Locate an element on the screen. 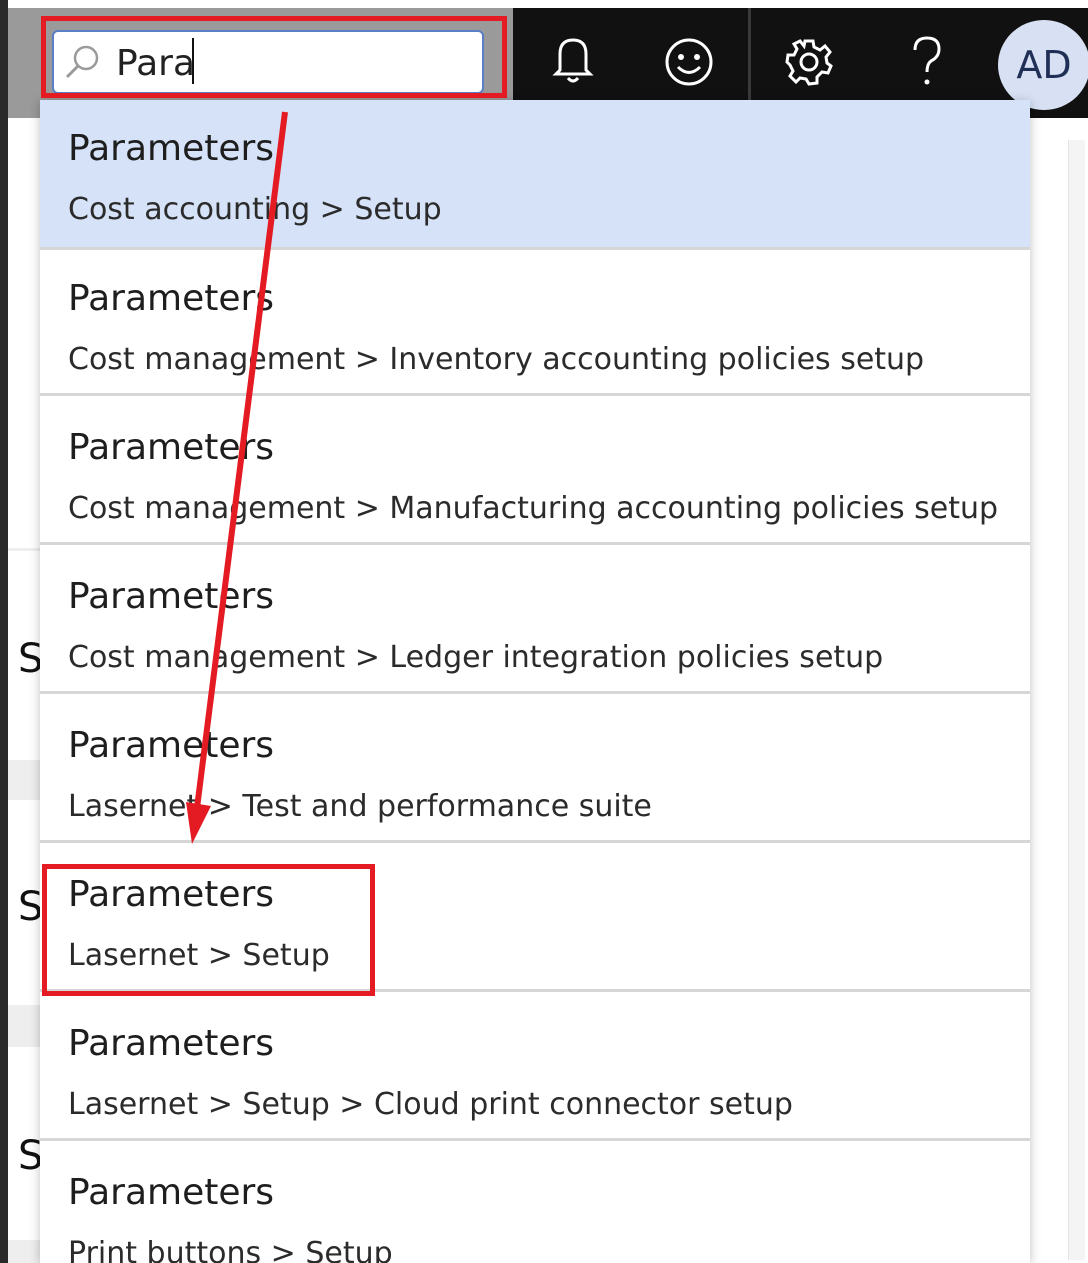  gear-icon is located at coordinates (809, 61).